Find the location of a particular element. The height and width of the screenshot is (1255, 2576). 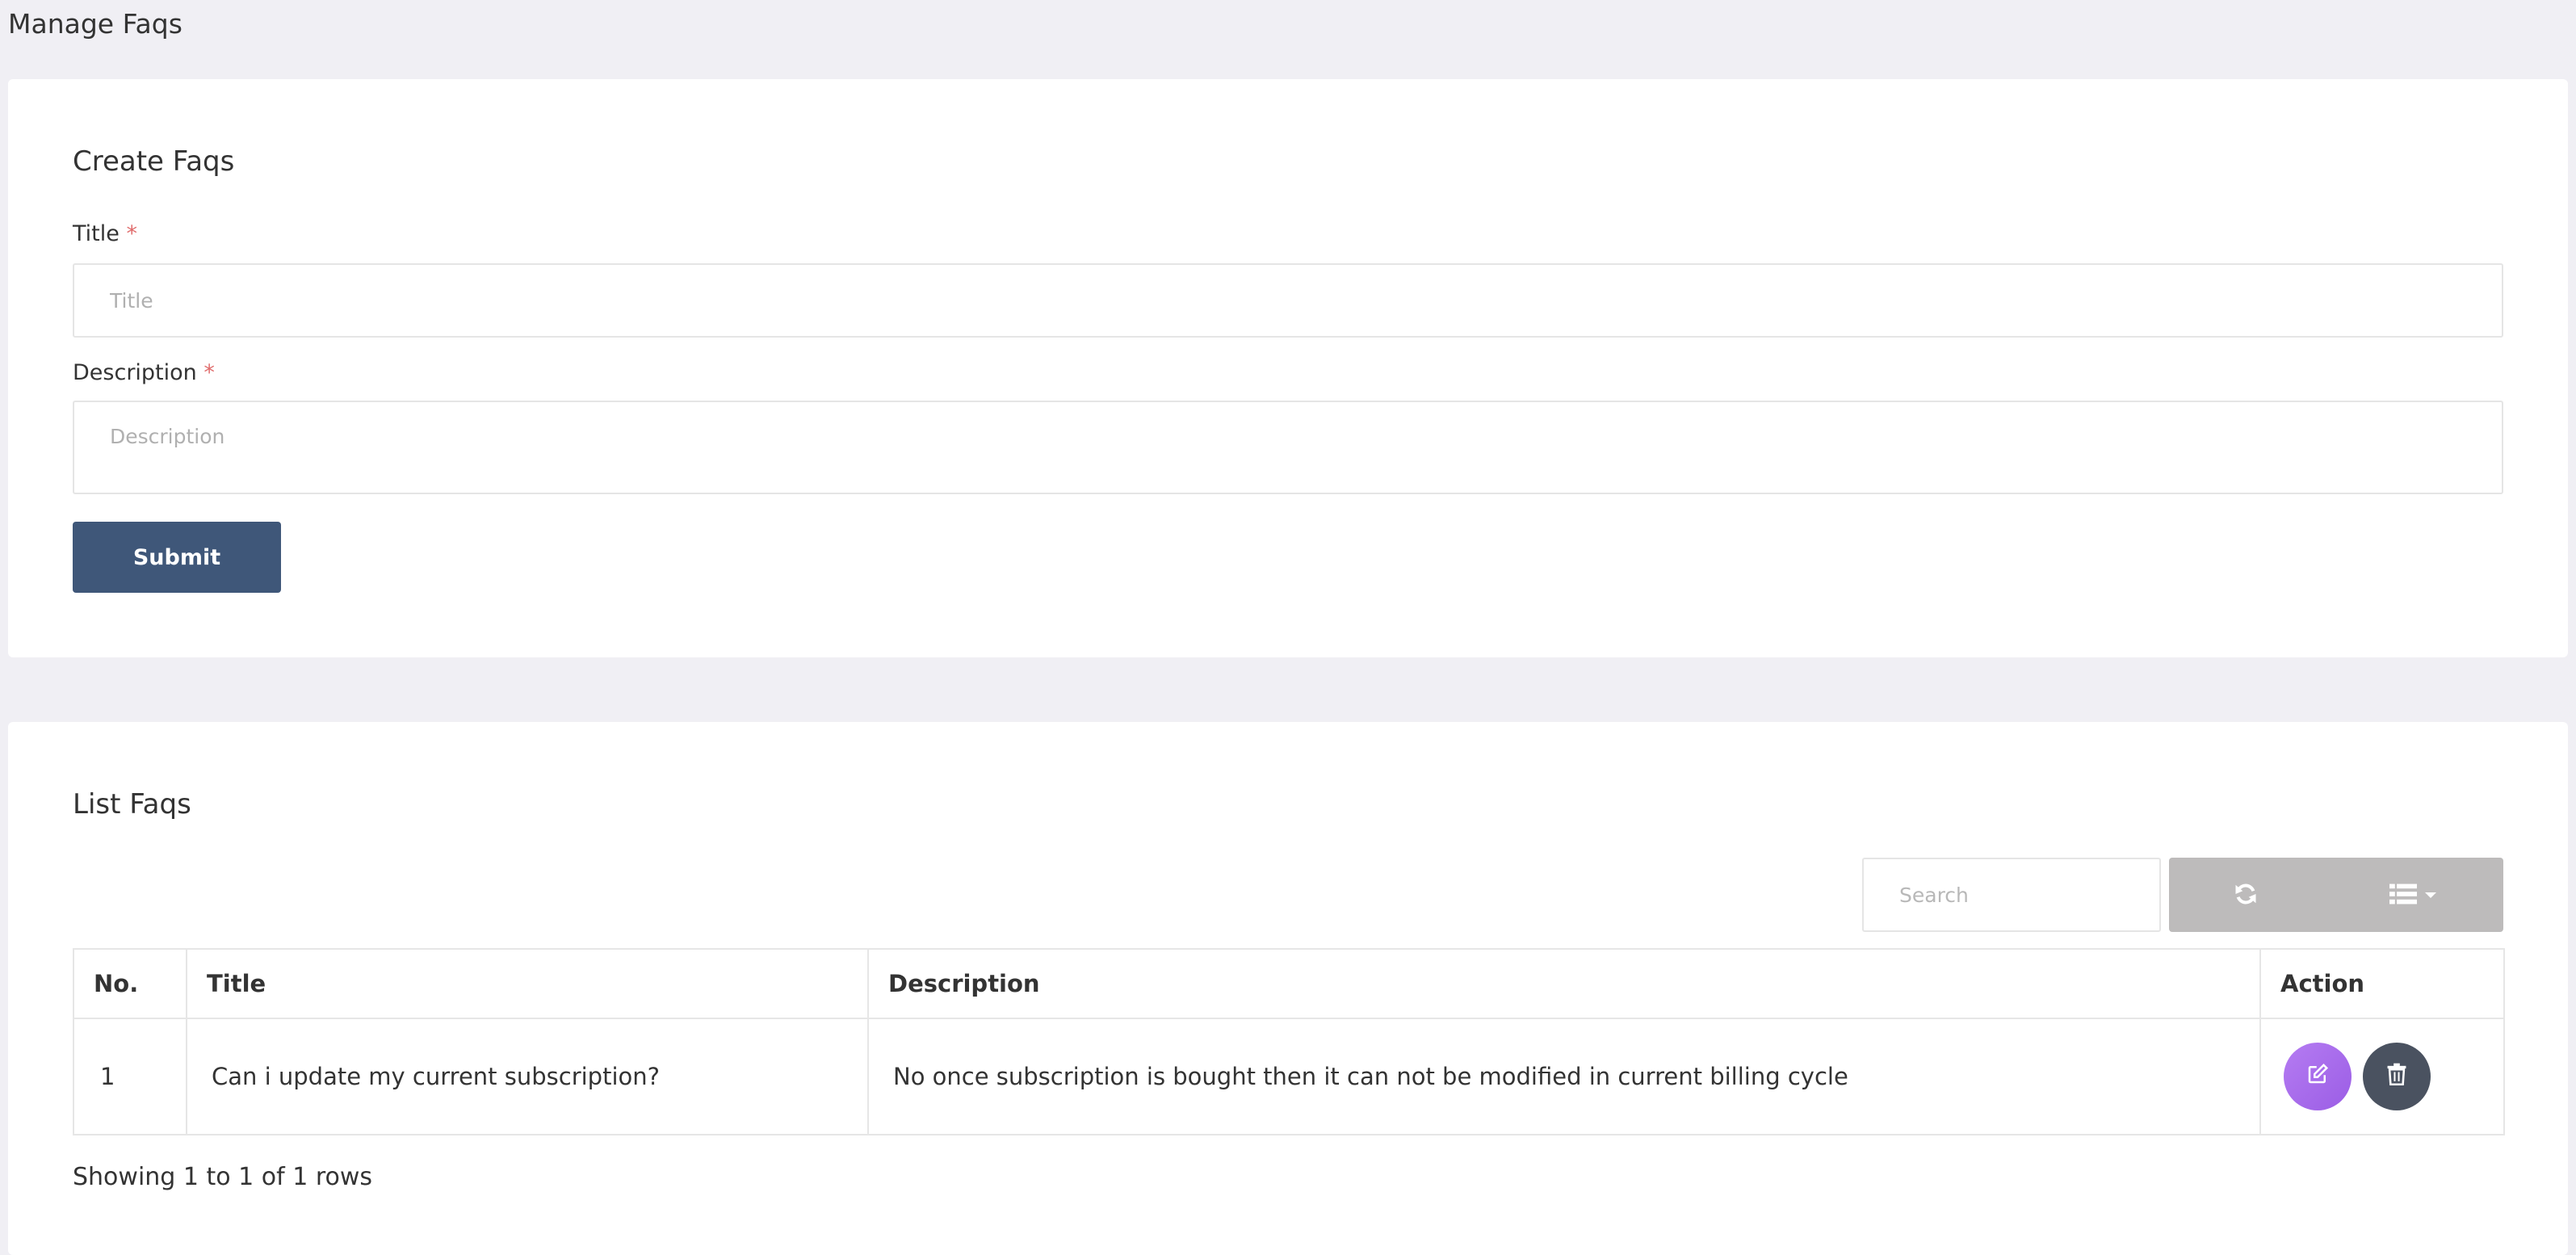

table-header-row: No. Title Description Action is located at coordinates (1289, 984).